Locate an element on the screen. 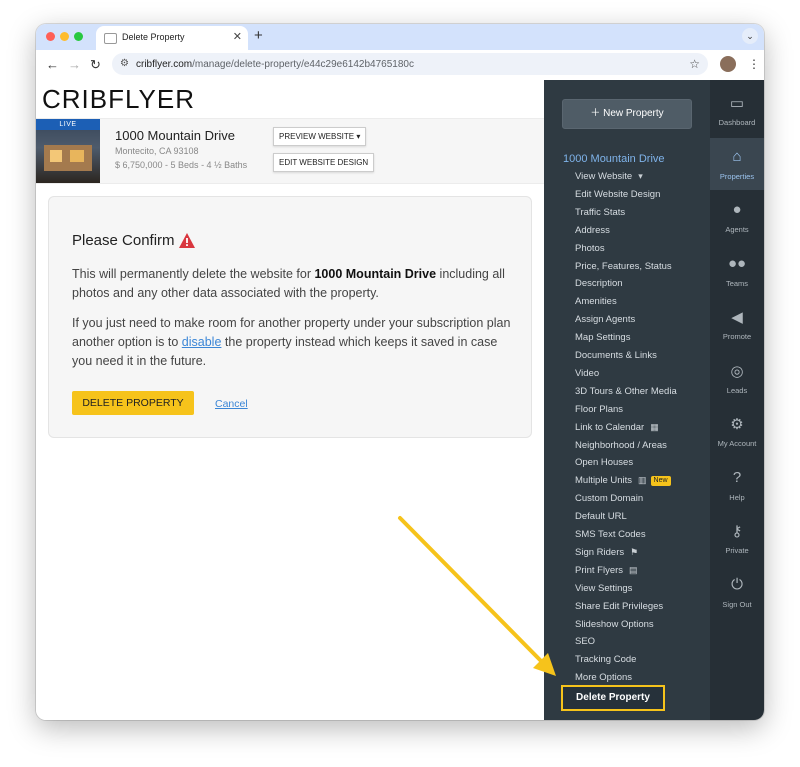 The height and width of the screenshot is (767, 800). annotation-arrow is located at coordinates (477, 596).